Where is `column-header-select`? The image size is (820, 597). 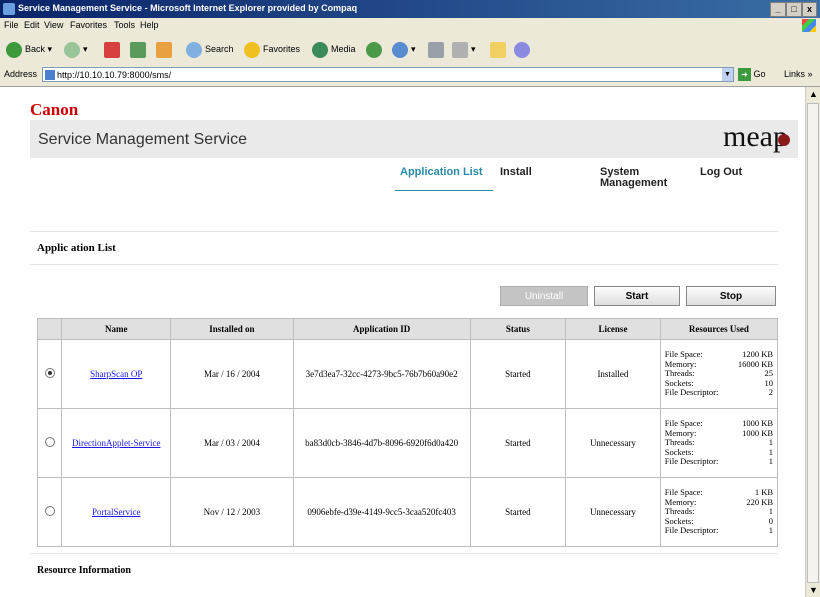 column-header-select is located at coordinates (49, 329).